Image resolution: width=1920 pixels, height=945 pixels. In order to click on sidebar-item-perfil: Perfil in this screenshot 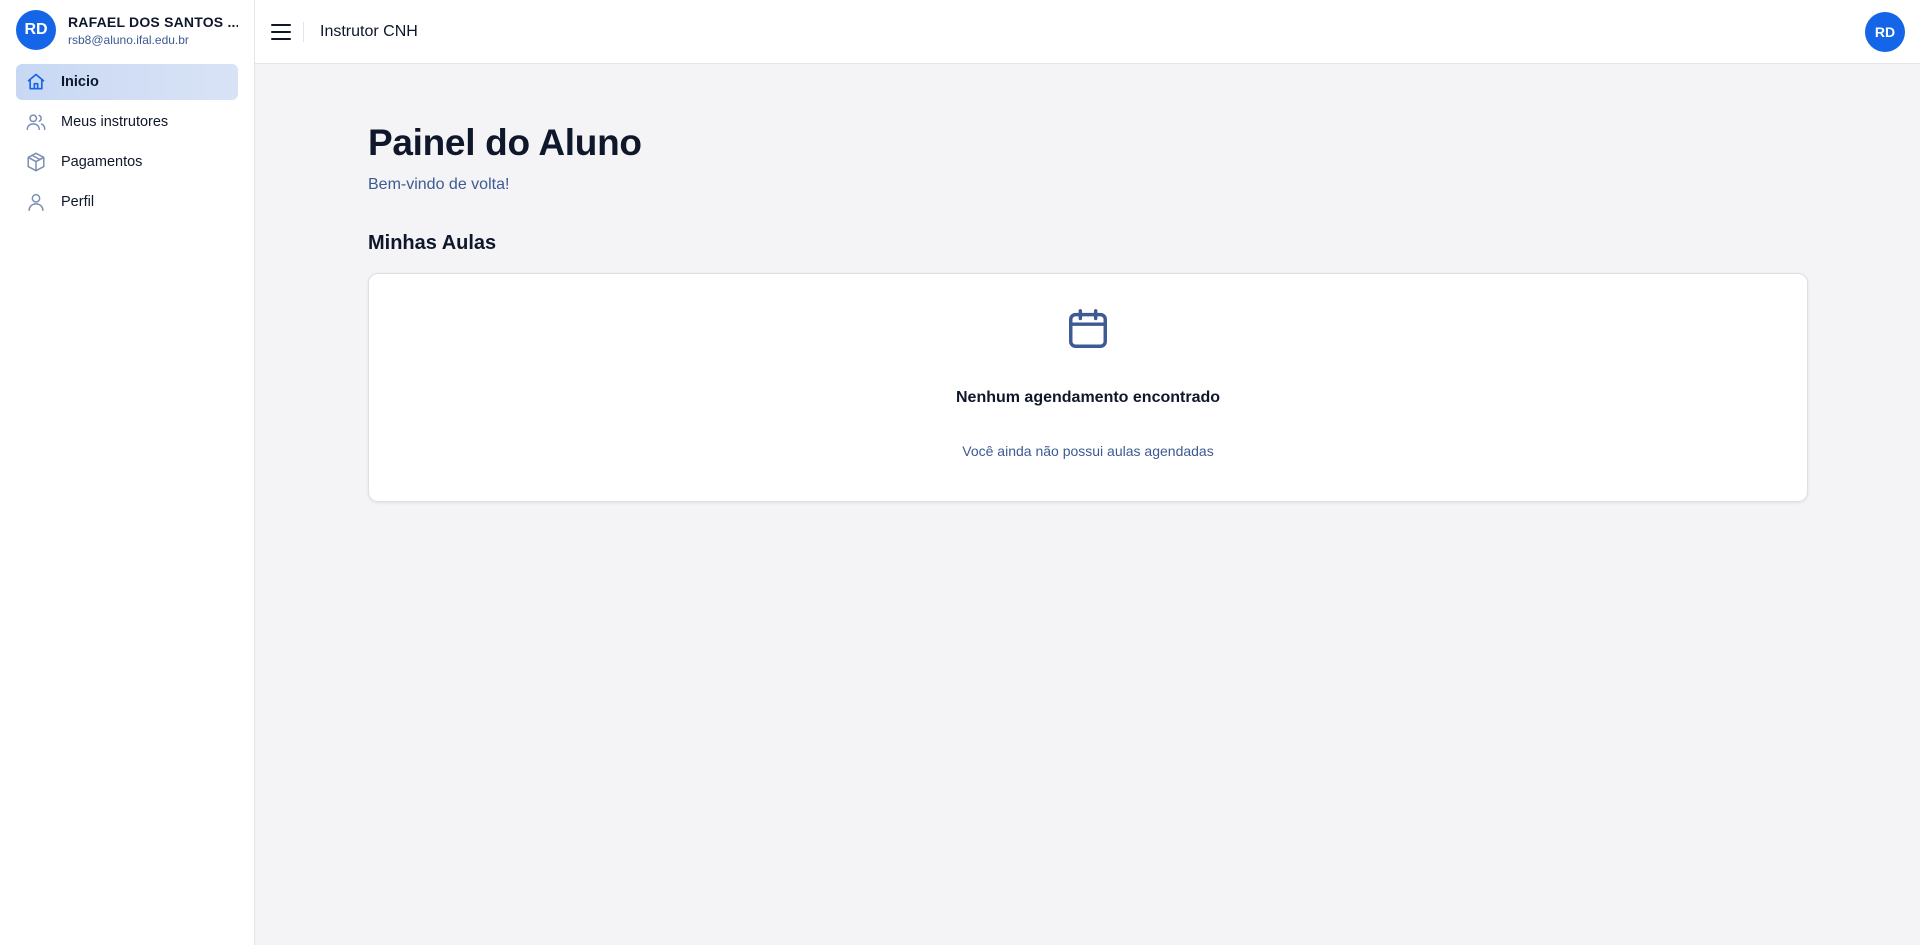, I will do `click(127, 202)`.